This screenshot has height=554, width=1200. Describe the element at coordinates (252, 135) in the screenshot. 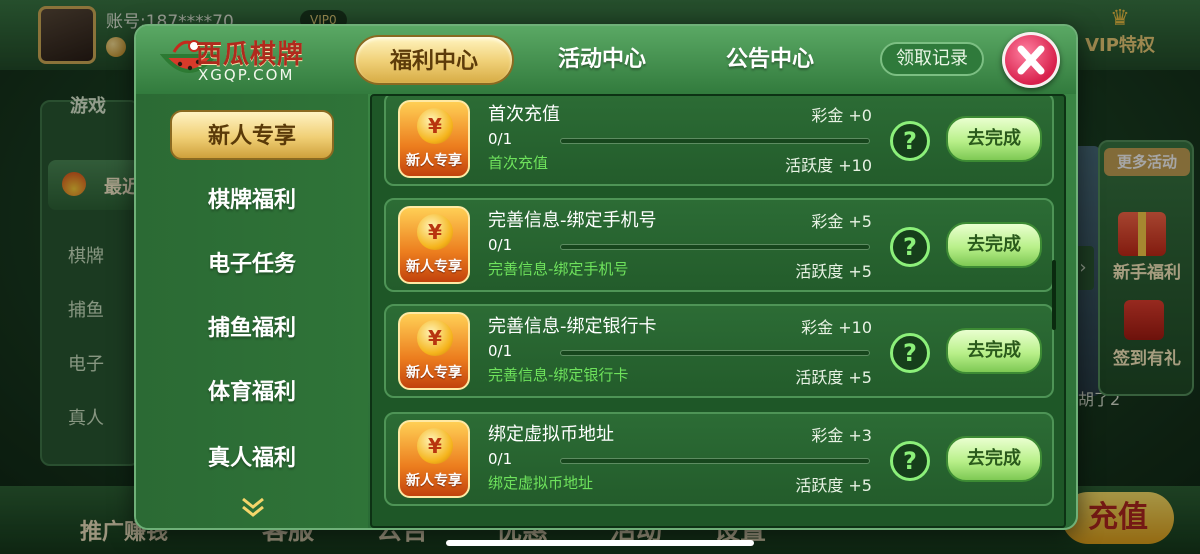

I see `menu-newbie: 新人专享` at that location.